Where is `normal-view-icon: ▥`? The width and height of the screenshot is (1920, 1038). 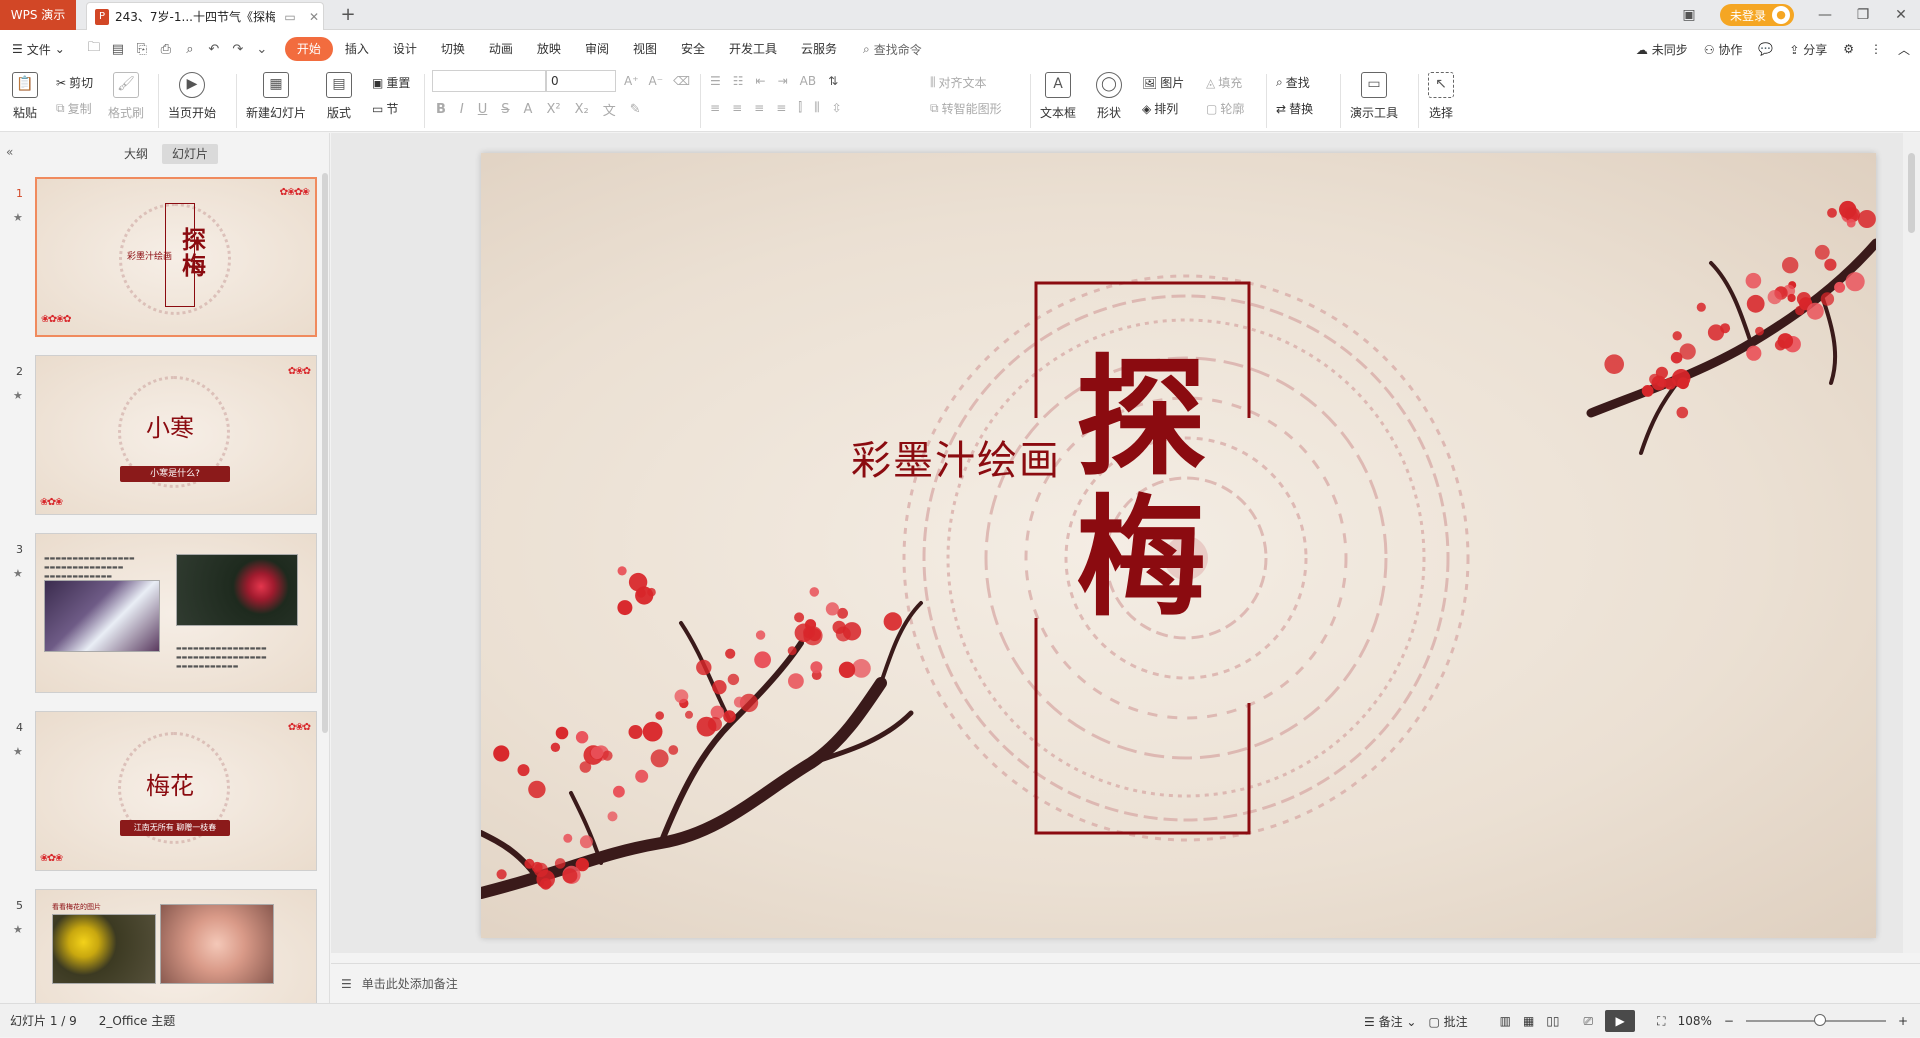 normal-view-icon: ▥ is located at coordinates (1505, 1021).